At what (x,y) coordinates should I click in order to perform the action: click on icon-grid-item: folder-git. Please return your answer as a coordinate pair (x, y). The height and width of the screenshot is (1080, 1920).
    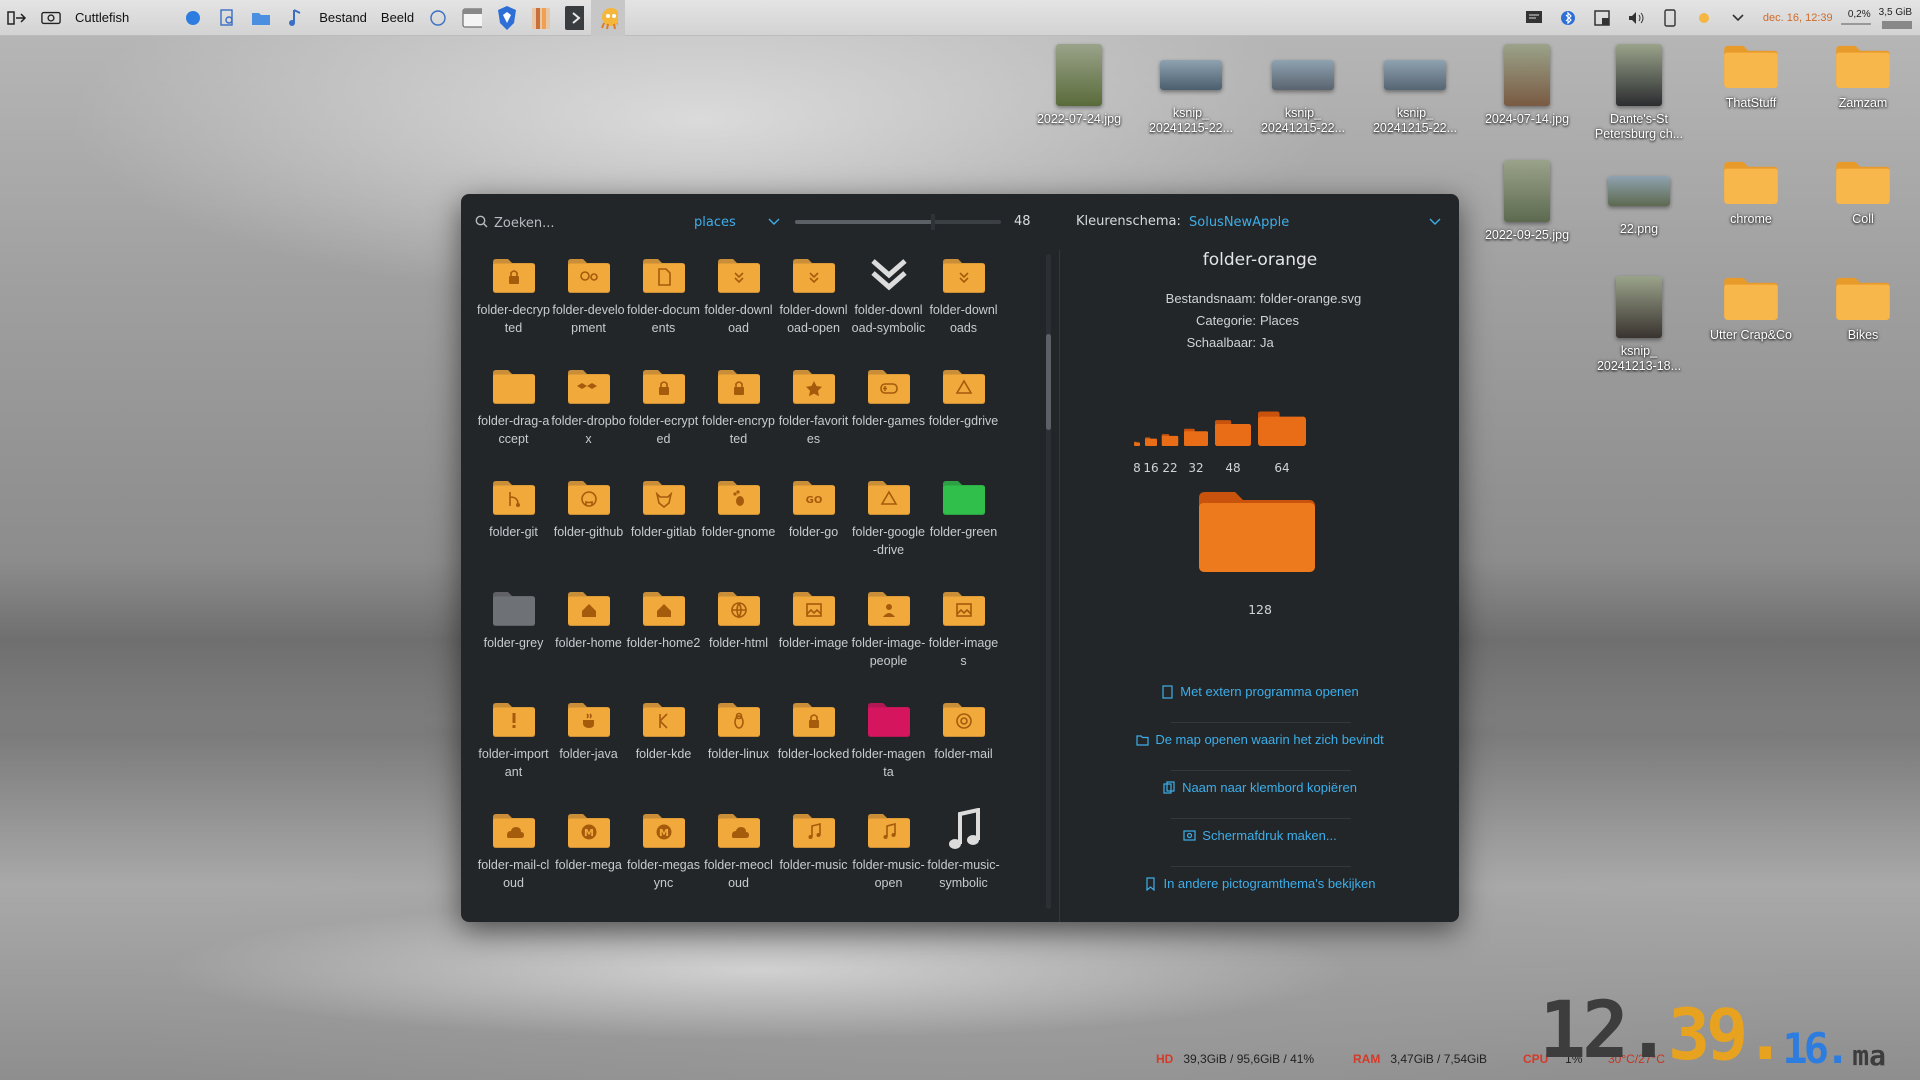
    Looking at the image, I should click on (513, 527).